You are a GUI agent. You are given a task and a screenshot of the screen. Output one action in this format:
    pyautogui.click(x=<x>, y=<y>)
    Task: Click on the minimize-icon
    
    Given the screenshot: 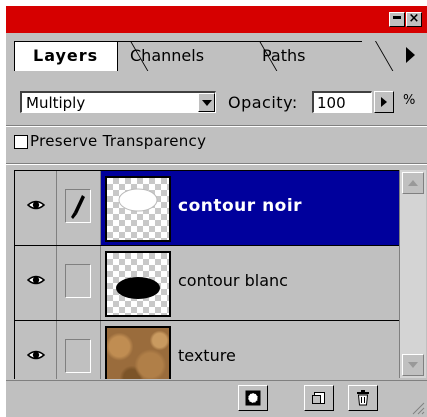 What is the action you would take?
    pyautogui.click(x=397, y=19)
    